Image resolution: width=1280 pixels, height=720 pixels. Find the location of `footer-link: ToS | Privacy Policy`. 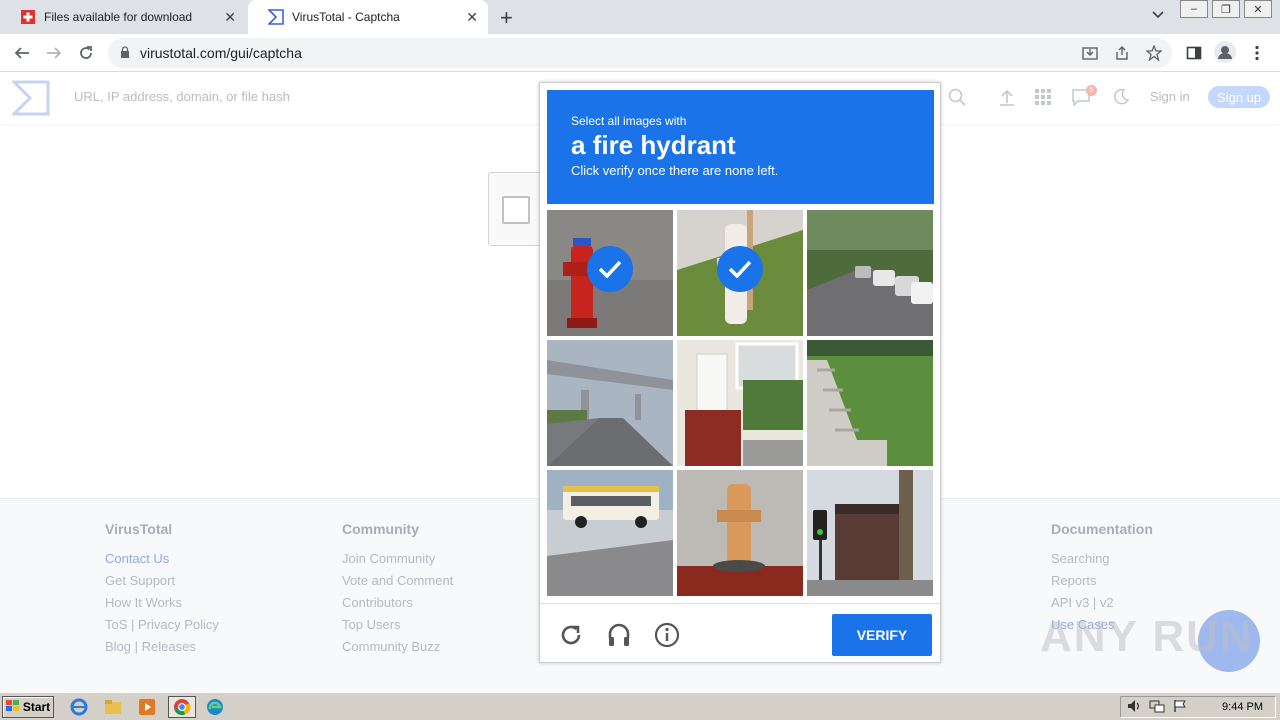

footer-link: ToS | Privacy Policy is located at coordinates (162, 625).